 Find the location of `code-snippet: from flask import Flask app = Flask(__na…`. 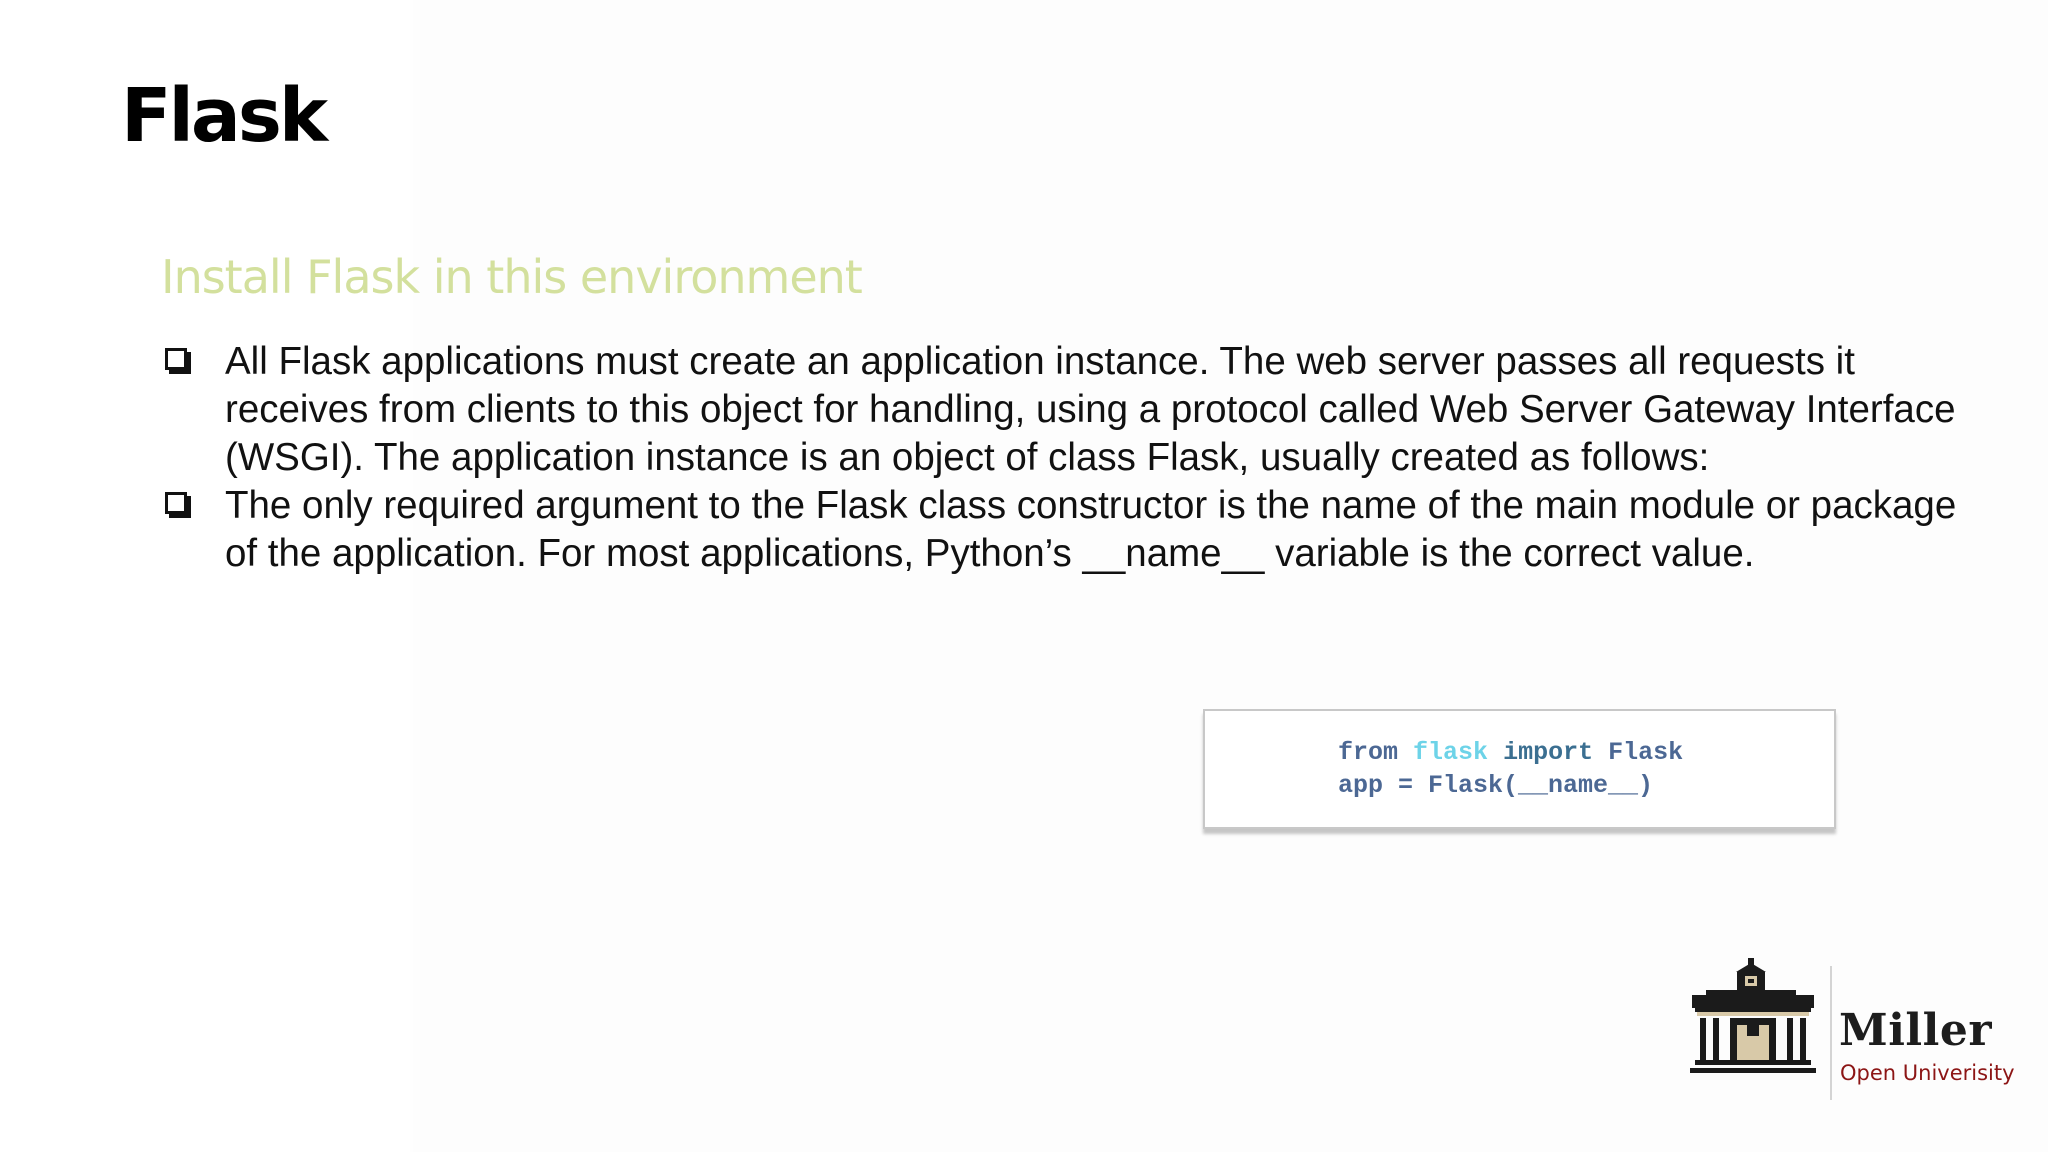

code-snippet: from flask import Flask app = Flask(__na… is located at coordinates (1519, 769).